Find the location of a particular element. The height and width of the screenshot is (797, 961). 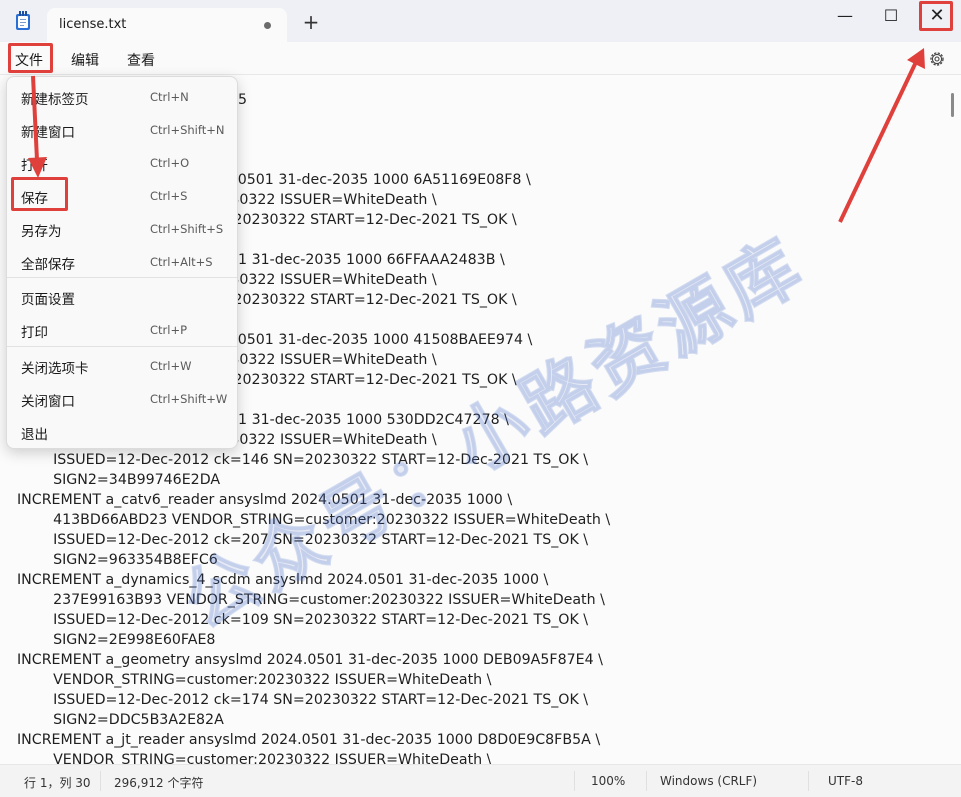

menu-item-new-window: 新建窗口 Ctrl+Shift+N is located at coordinates (122, 129).